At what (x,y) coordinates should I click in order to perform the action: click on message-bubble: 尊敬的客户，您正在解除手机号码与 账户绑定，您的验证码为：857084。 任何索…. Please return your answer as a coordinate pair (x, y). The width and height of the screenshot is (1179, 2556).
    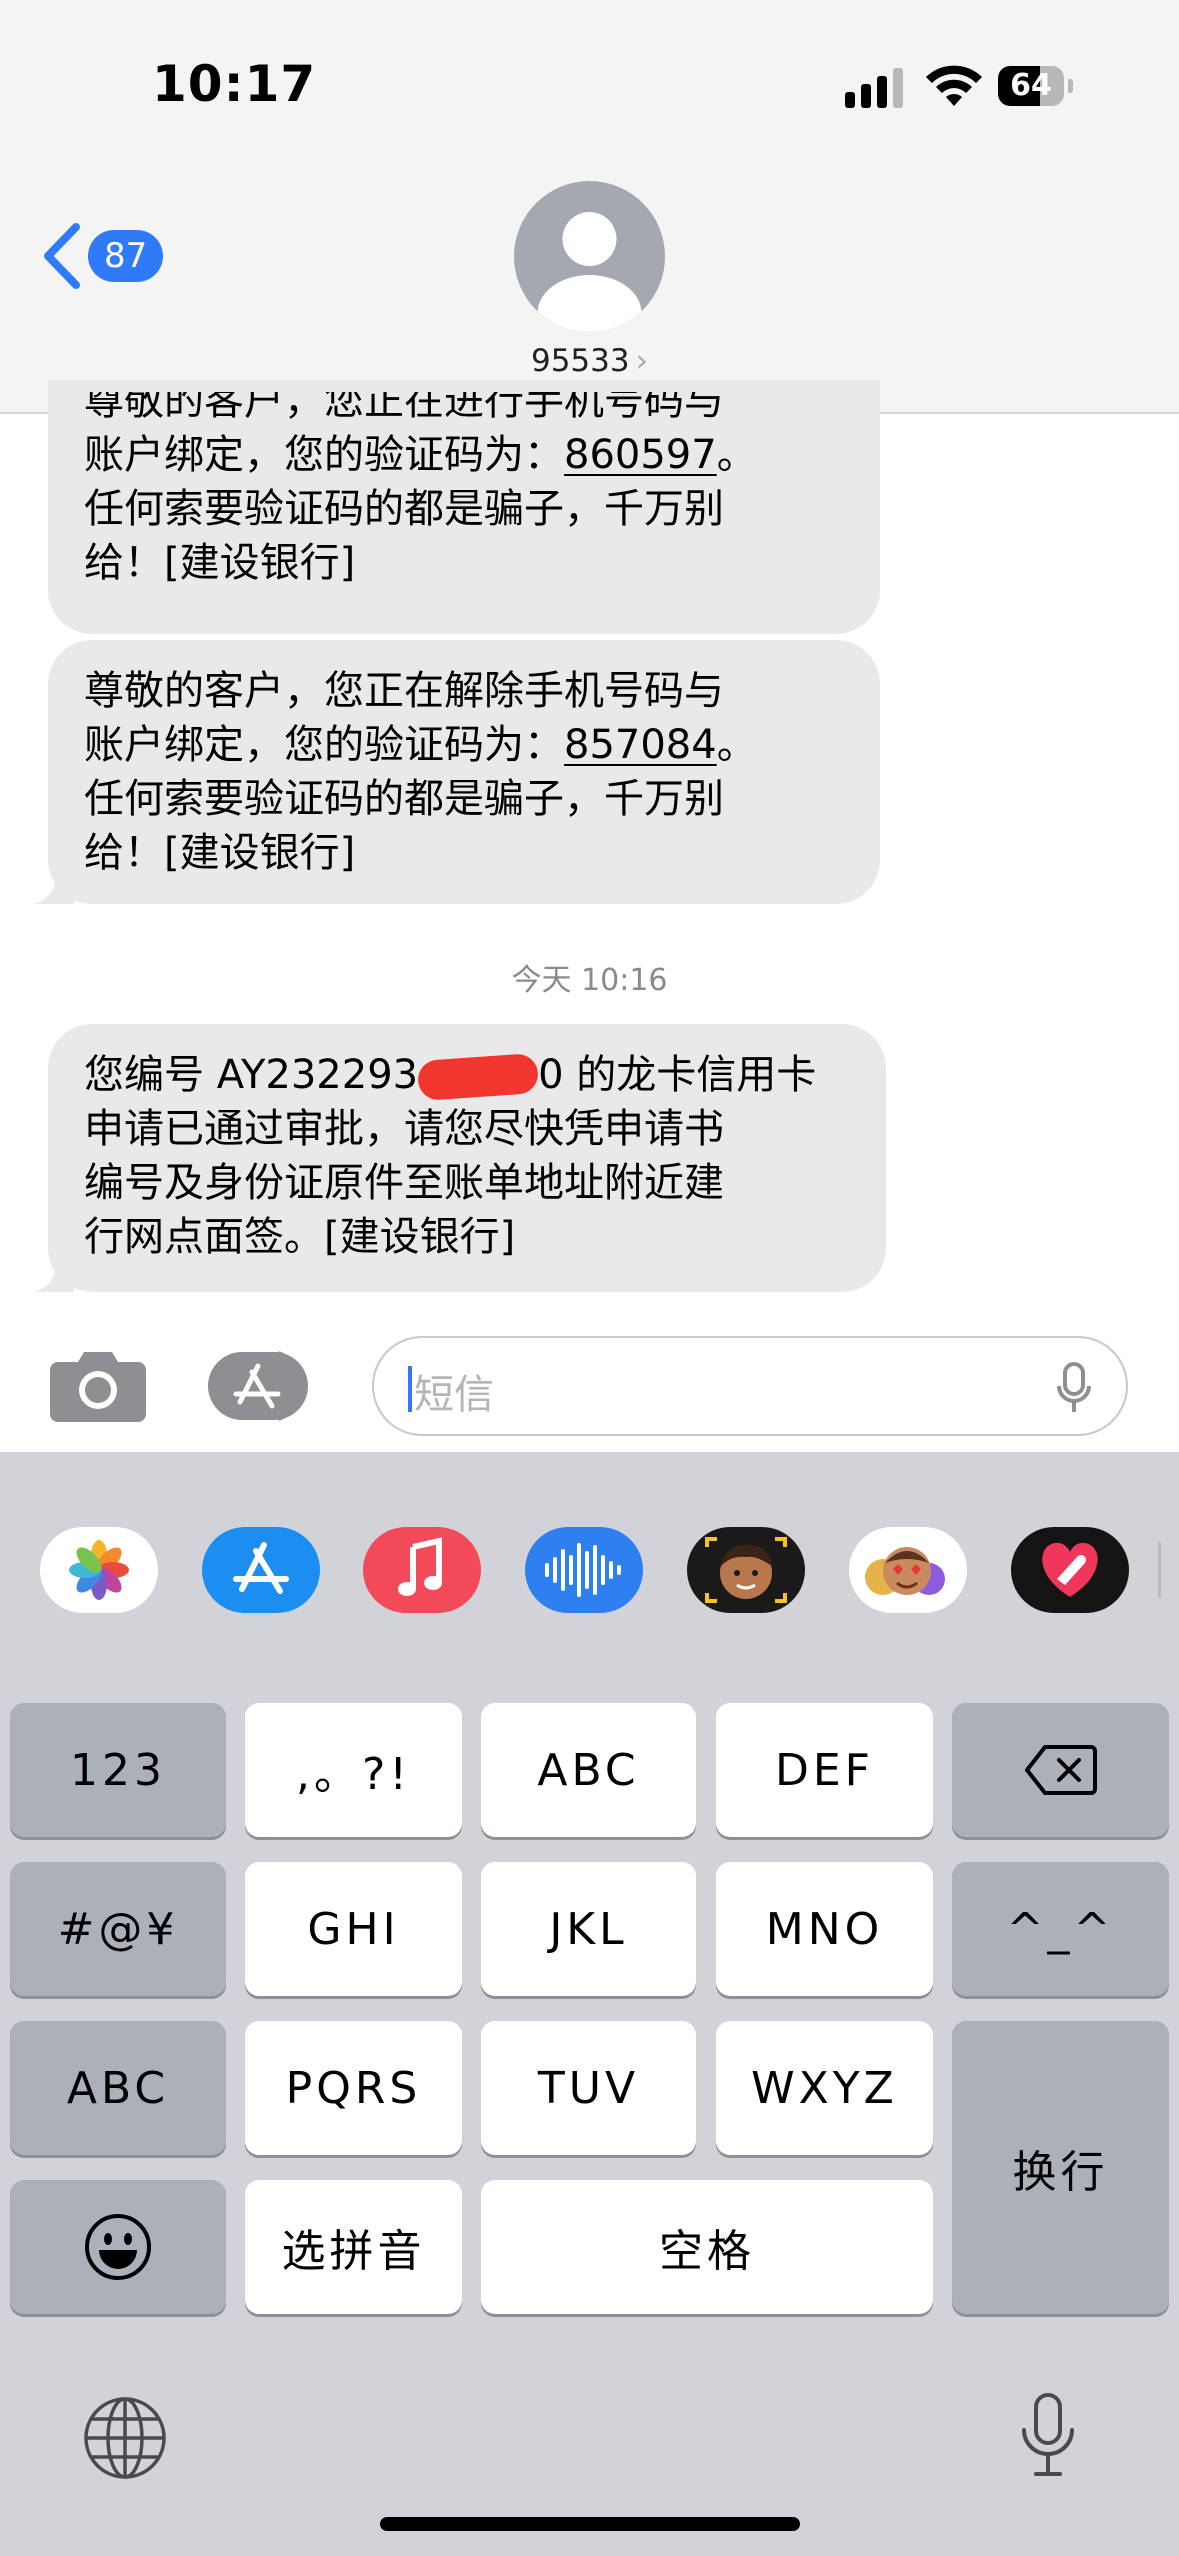
    Looking at the image, I should click on (457, 772).